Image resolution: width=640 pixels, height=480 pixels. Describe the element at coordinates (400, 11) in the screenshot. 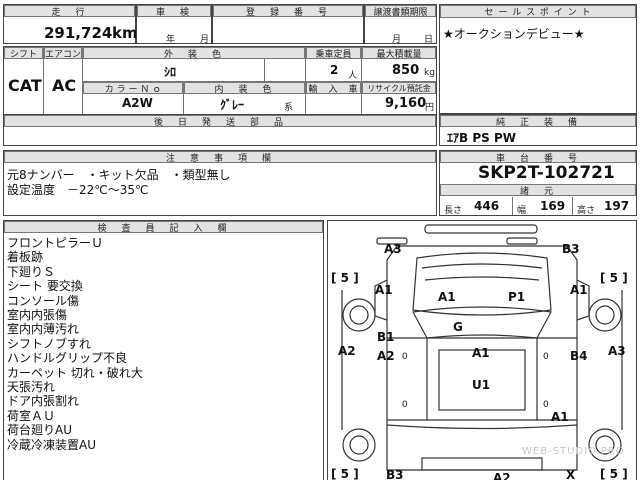

I see `transfer-header: 譲渡書類期限` at that location.